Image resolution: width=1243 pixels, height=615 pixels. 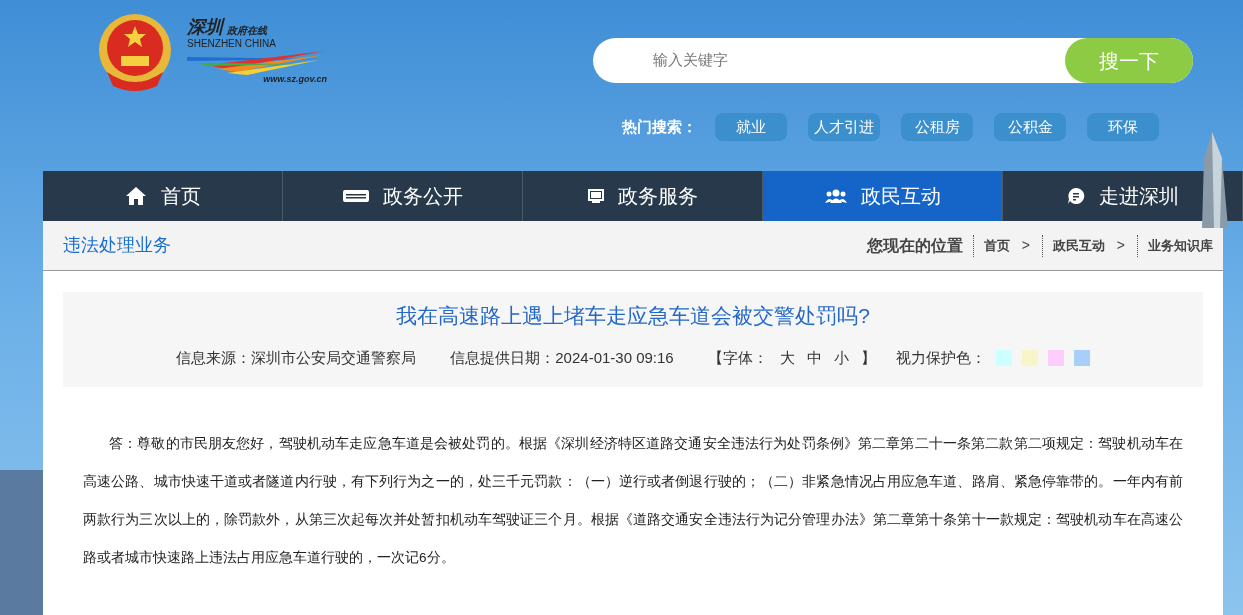 I want to click on font-size-option: 大, so click(x=787, y=357).